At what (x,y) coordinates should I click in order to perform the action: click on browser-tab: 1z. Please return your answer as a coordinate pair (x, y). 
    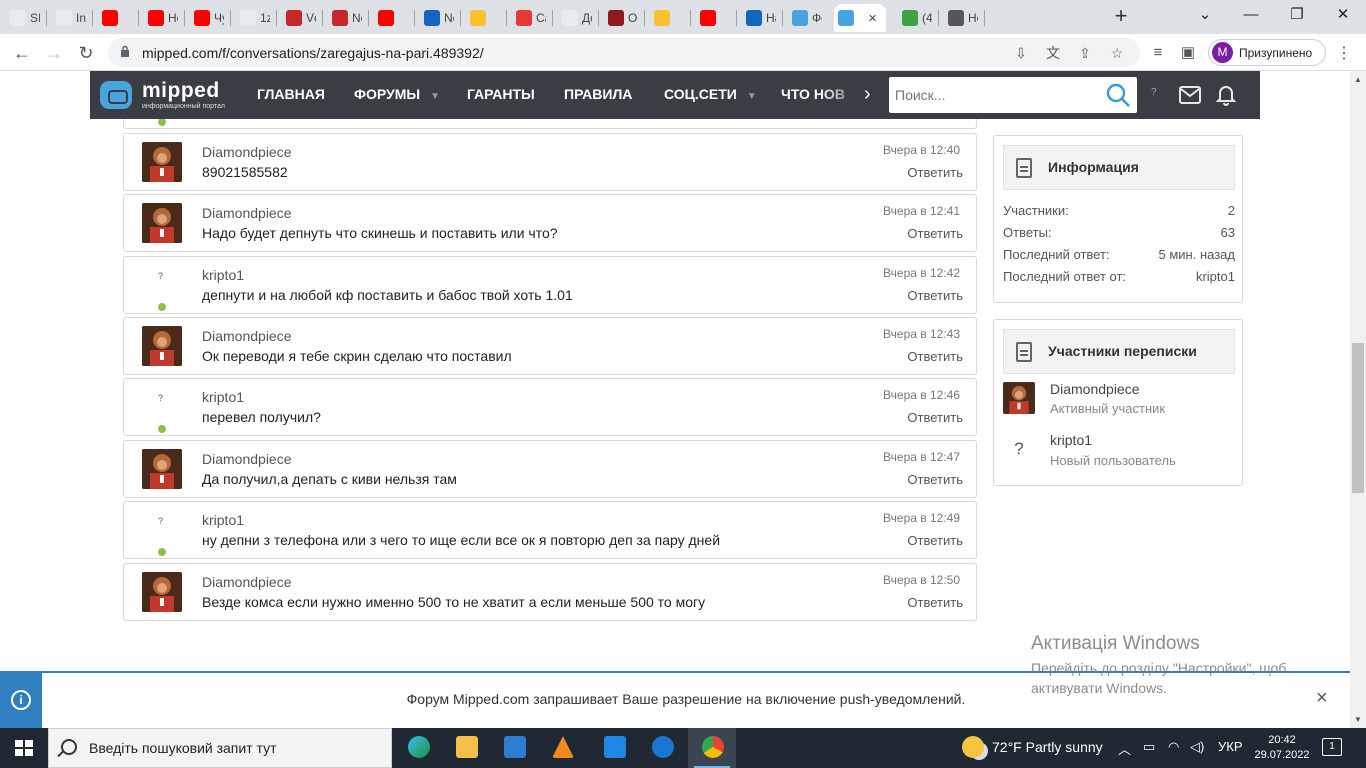
    Looking at the image, I should click on (253, 18).